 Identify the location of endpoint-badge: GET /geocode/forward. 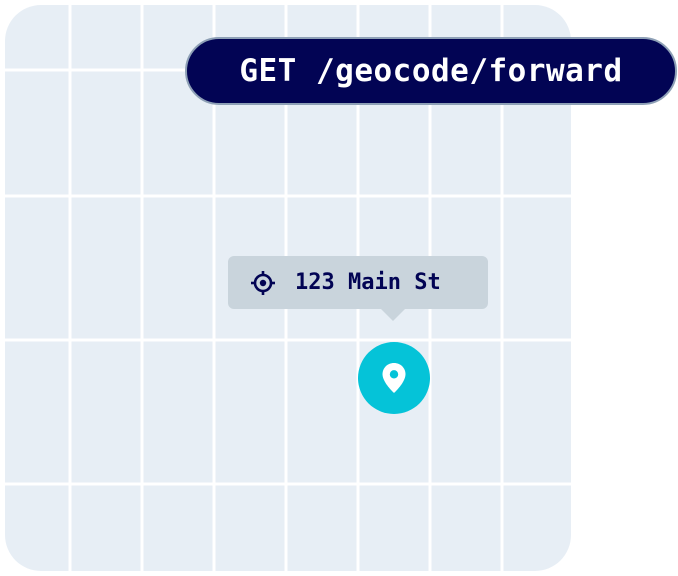
(431, 71).